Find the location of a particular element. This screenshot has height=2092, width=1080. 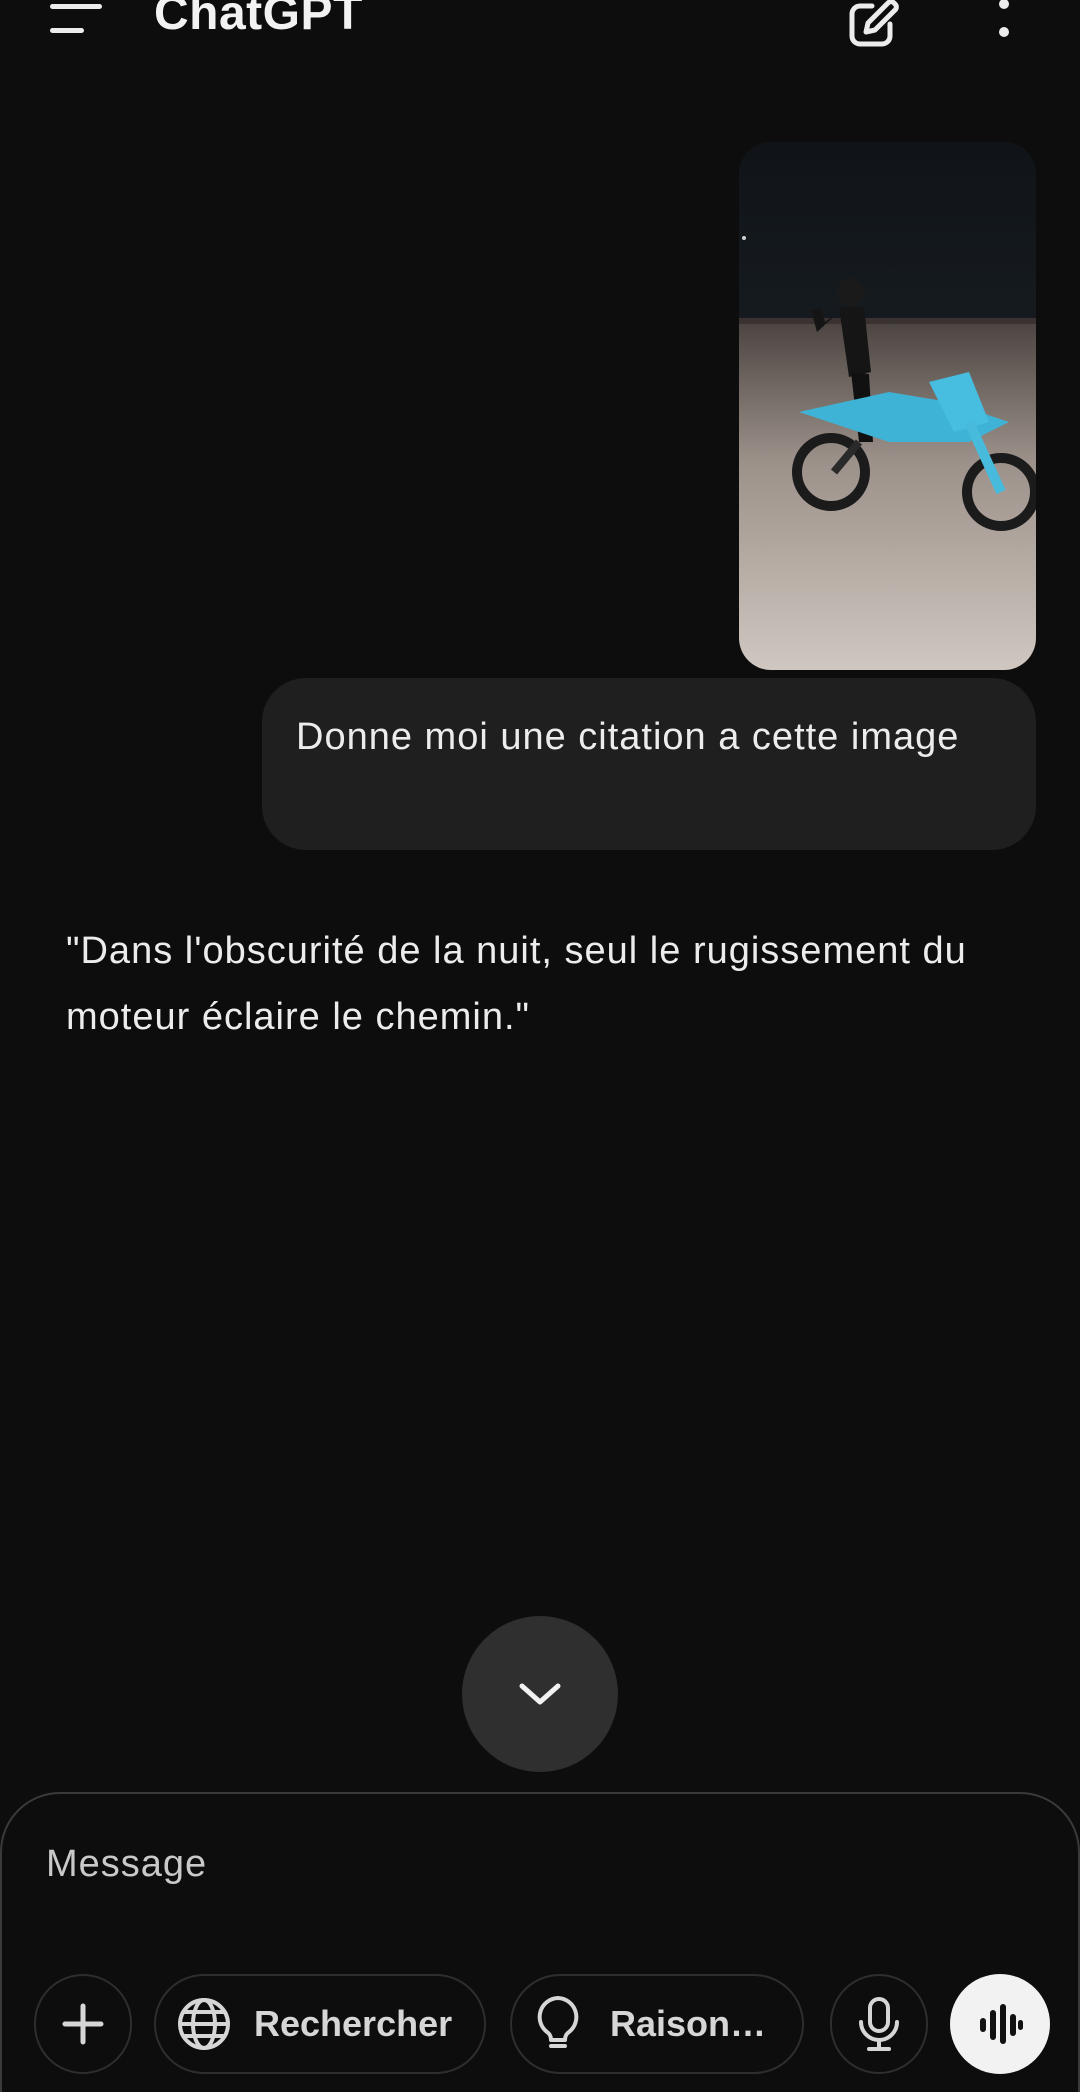

microphone-icon is located at coordinates (879, 2024).